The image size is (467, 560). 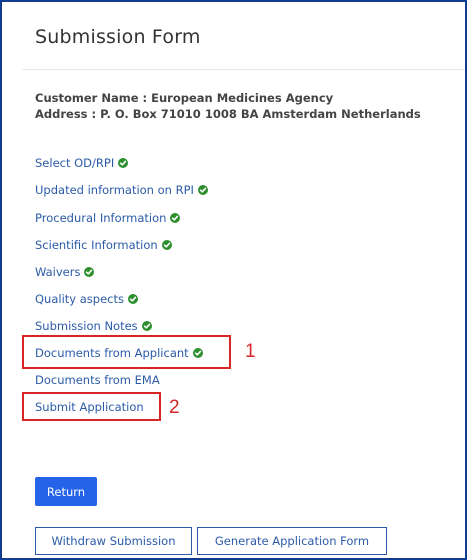 I want to click on title-divider, so click(x=243, y=69).